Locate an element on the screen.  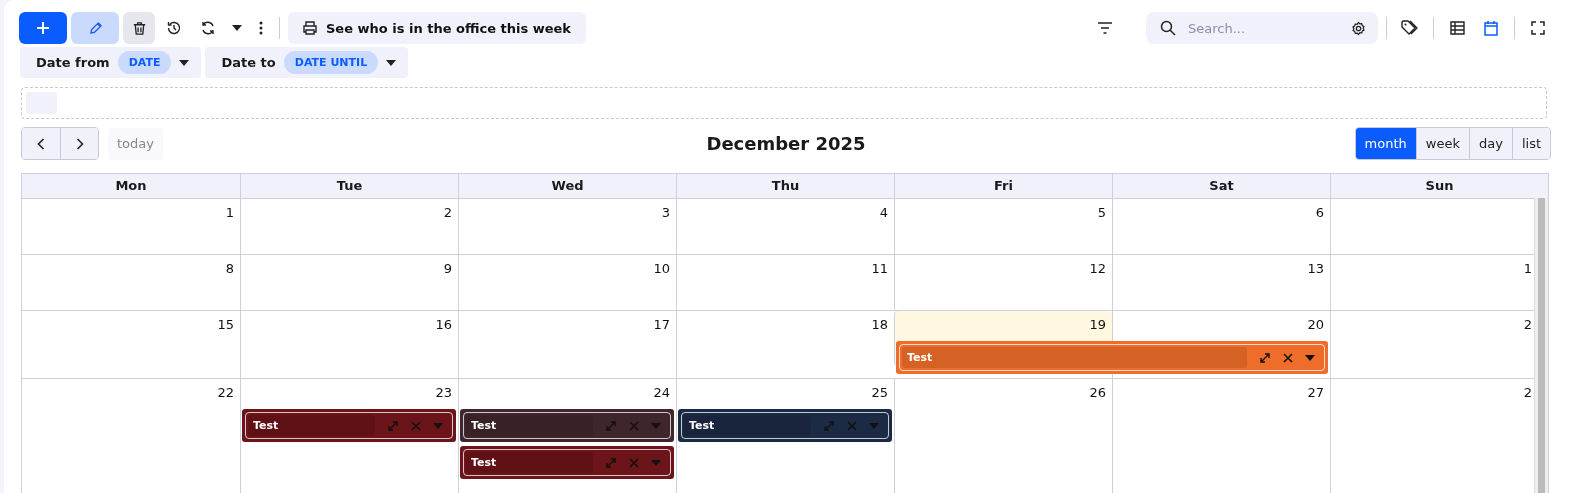
printer-icon is located at coordinates (310, 28).